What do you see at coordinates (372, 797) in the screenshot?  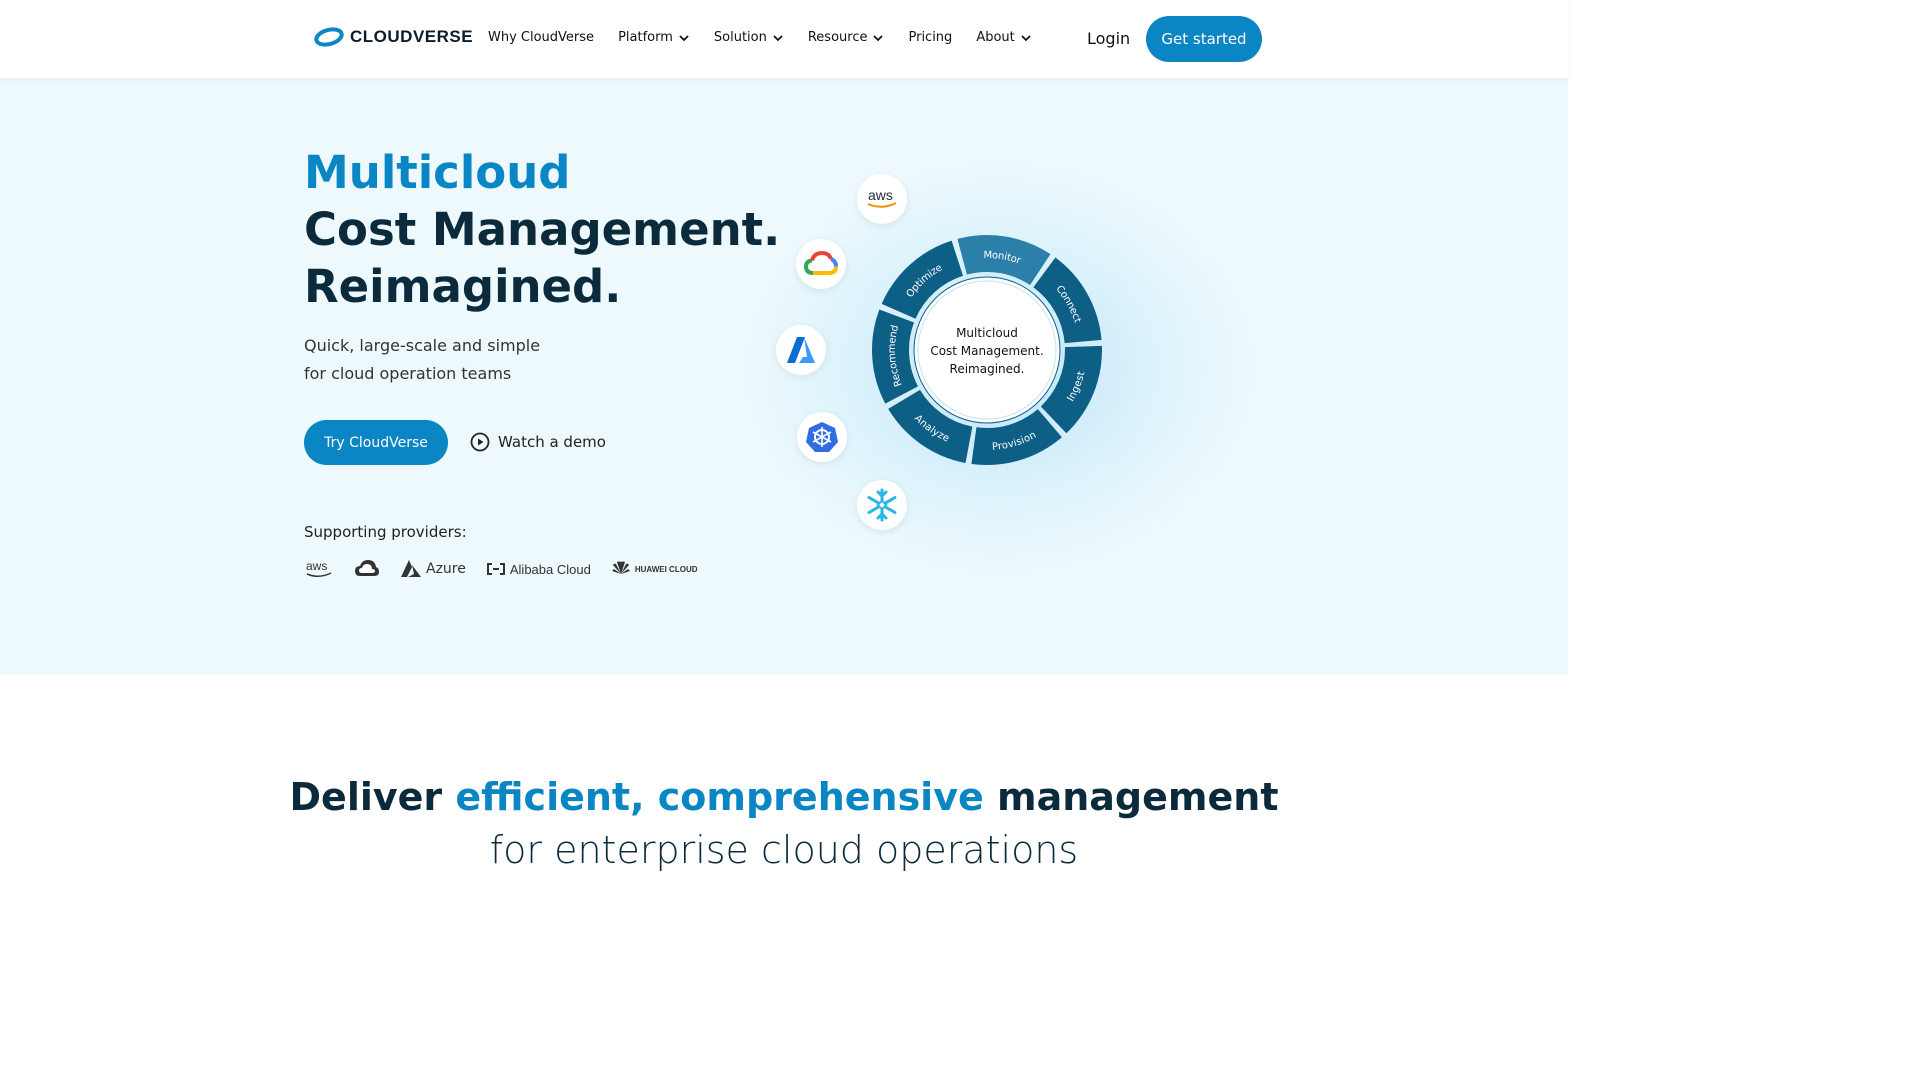 I see `heading-part1: Deliver` at bounding box center [372, 797].